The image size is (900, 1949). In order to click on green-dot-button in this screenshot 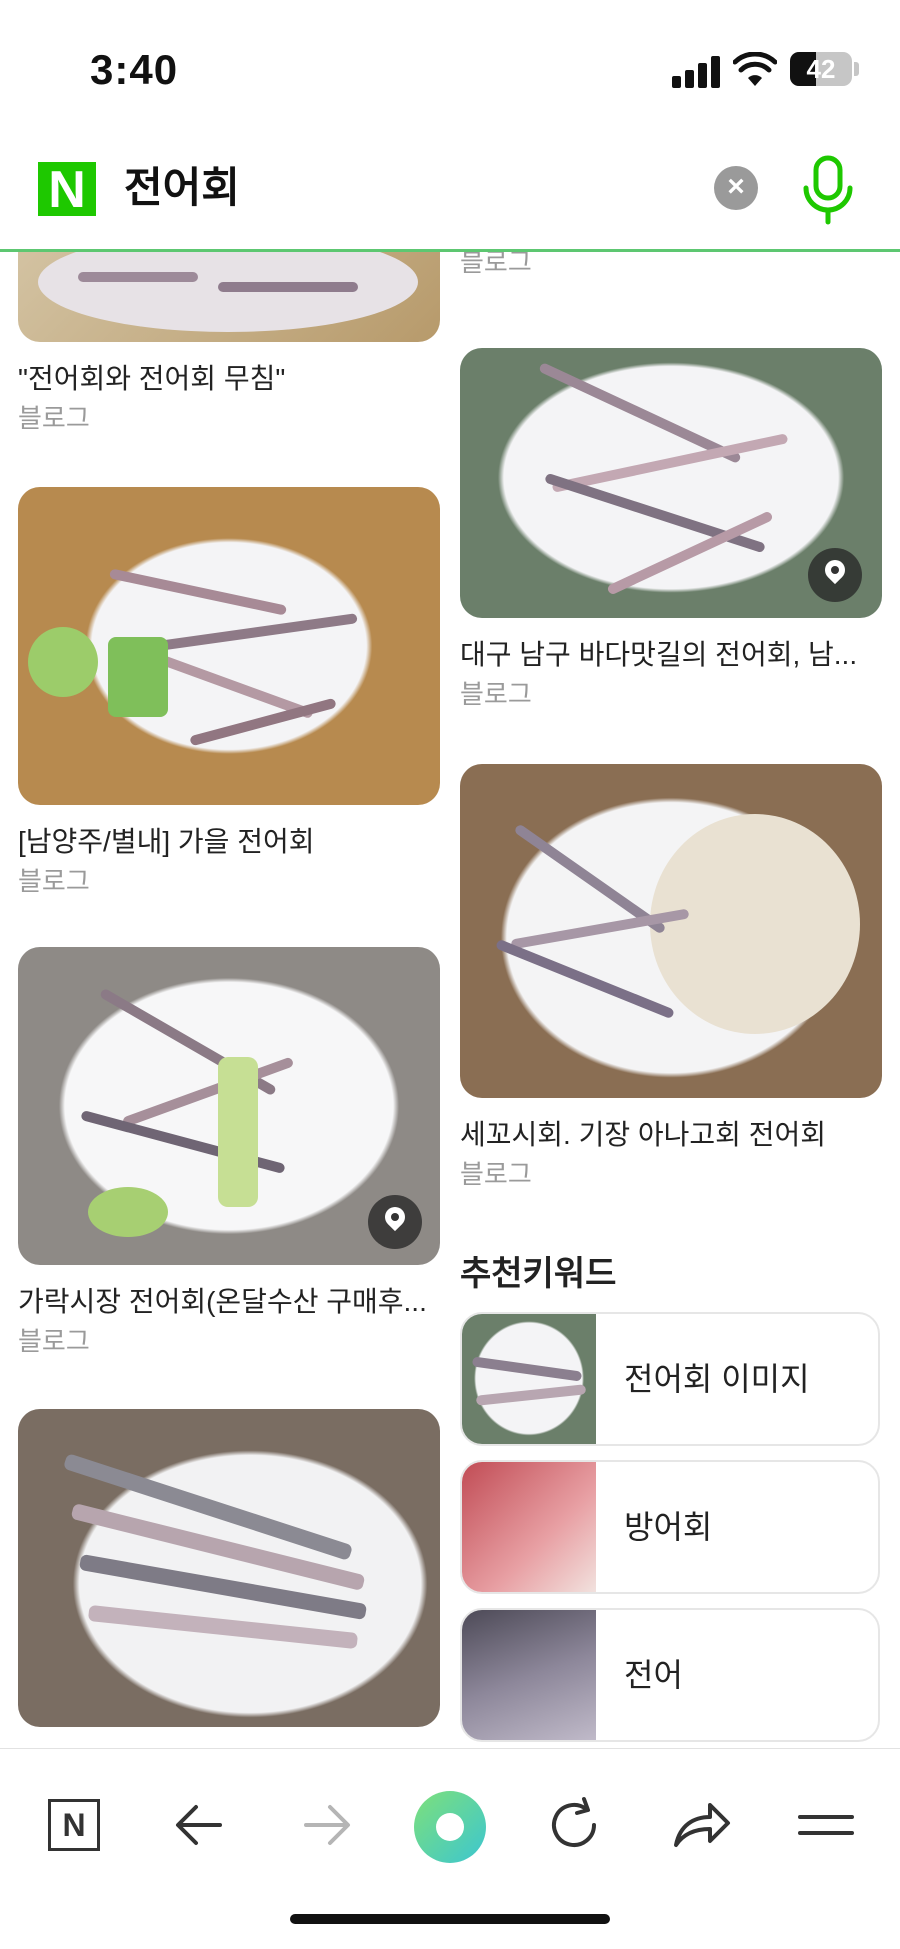, I will do `click(450, 1827)`.